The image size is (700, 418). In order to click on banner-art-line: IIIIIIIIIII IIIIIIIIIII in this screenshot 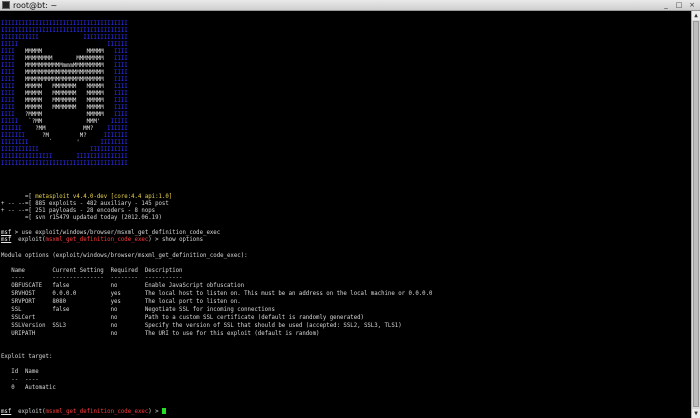, I will do `click(64, 150)`.